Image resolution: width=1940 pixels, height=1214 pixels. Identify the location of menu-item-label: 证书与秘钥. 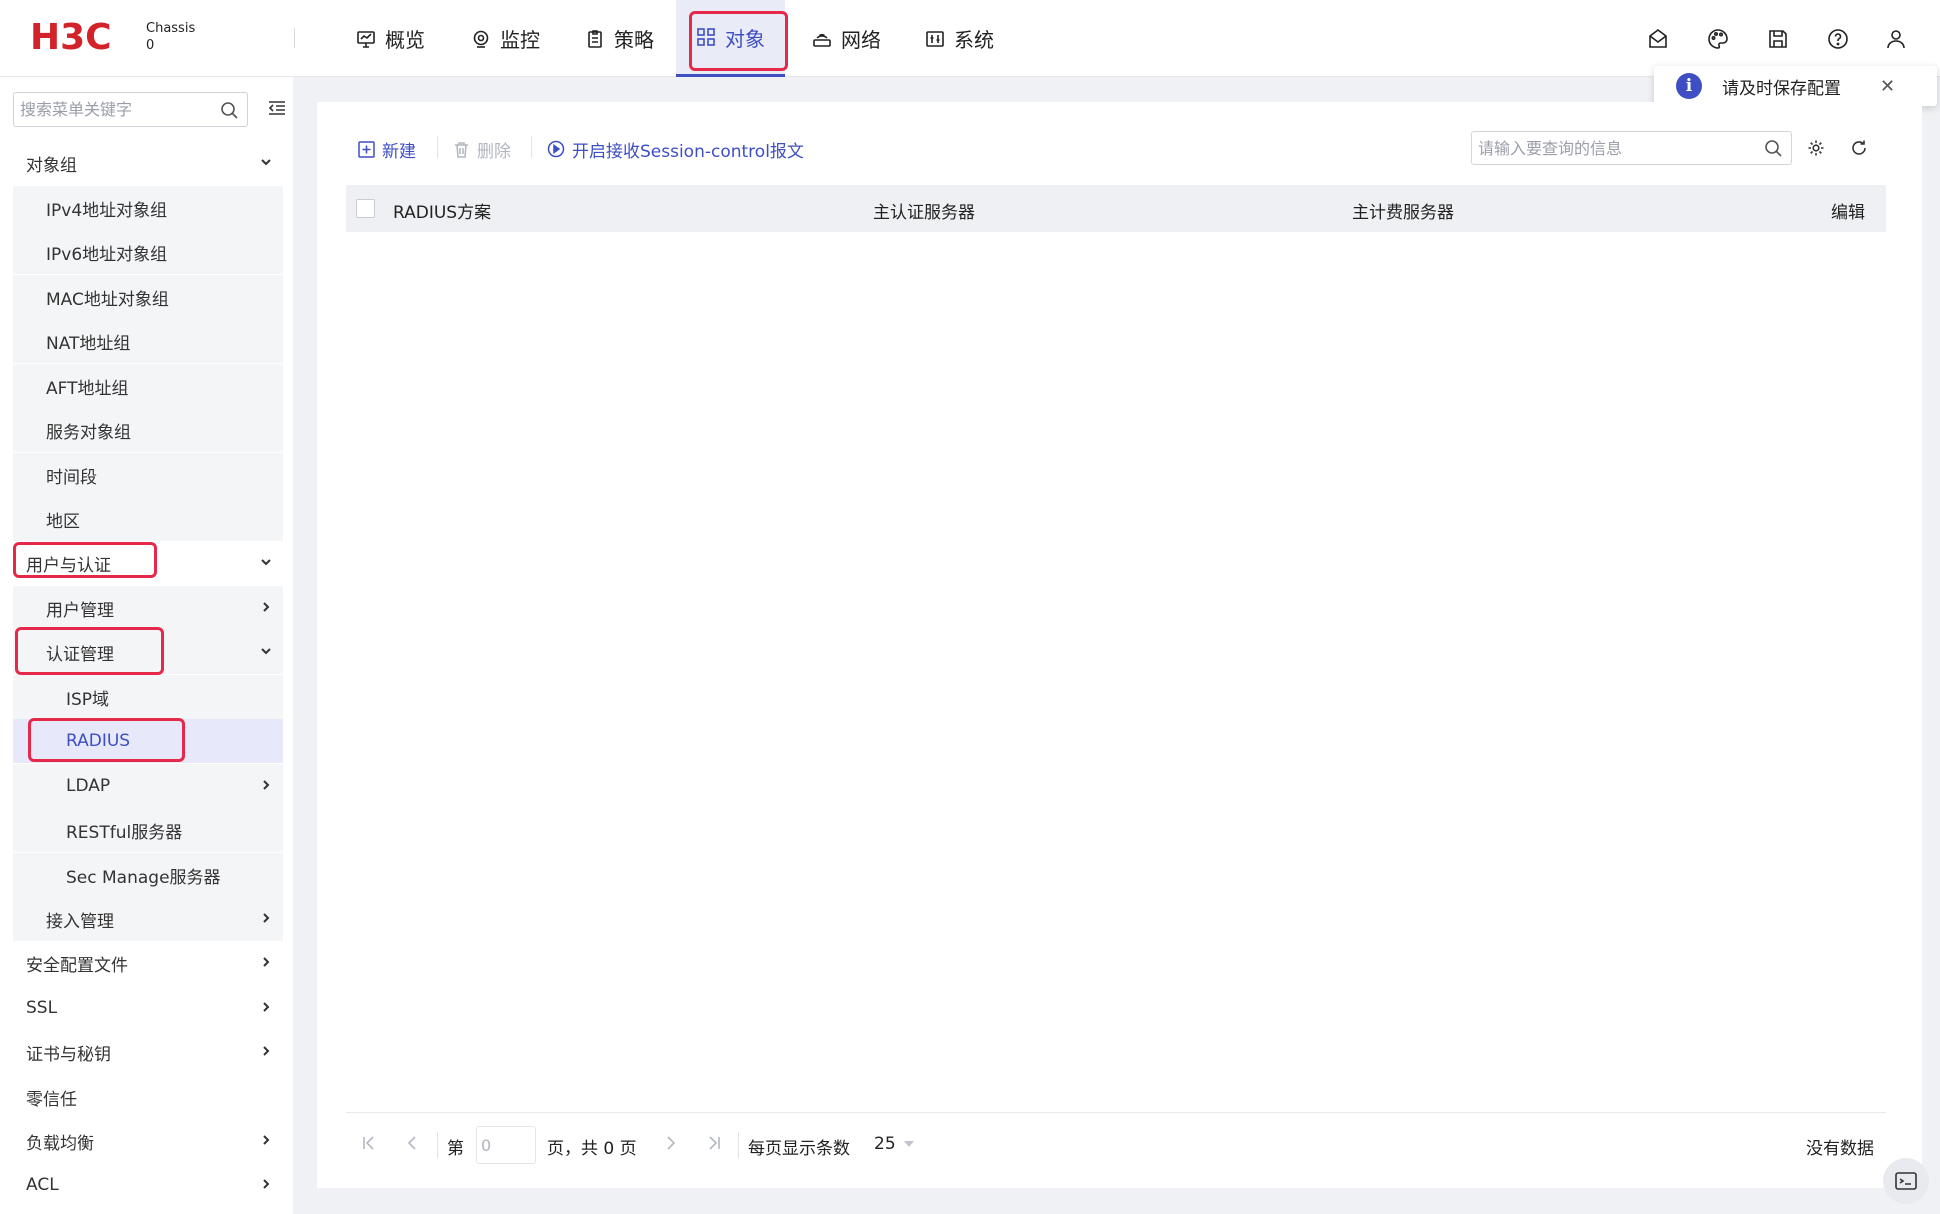
(68, 1054).